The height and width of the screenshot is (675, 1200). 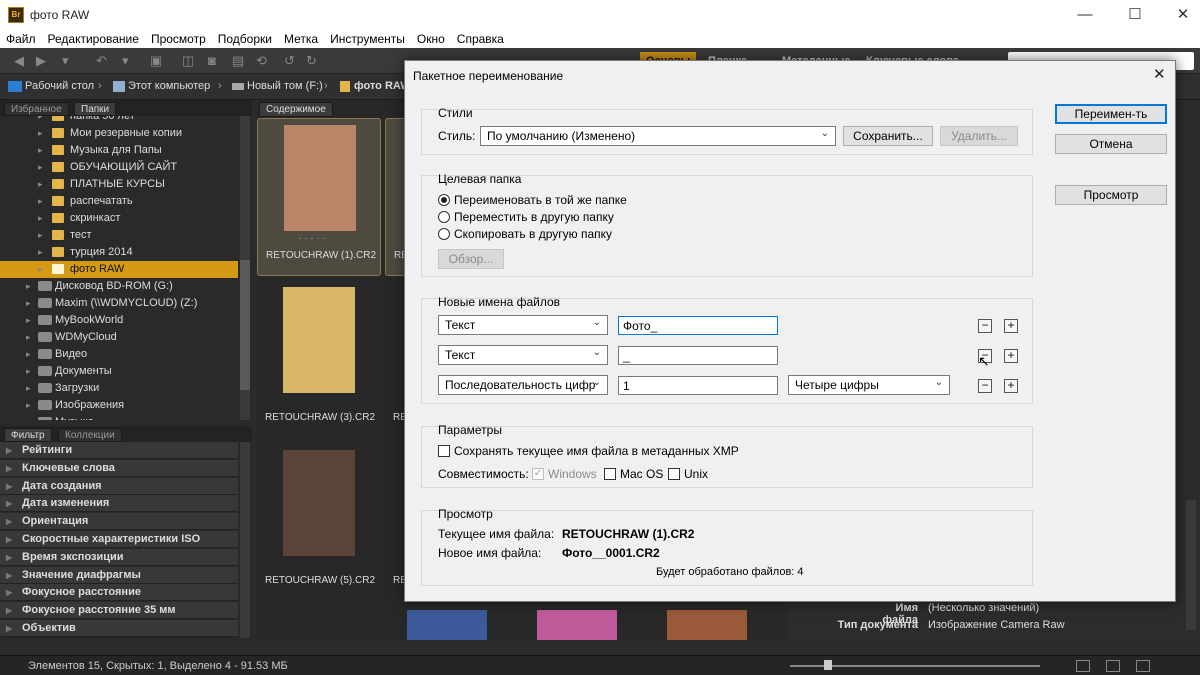 I want to click on filter-category: ▶ Фокусное расстояние 35 мм, so click(x=119, y=611).